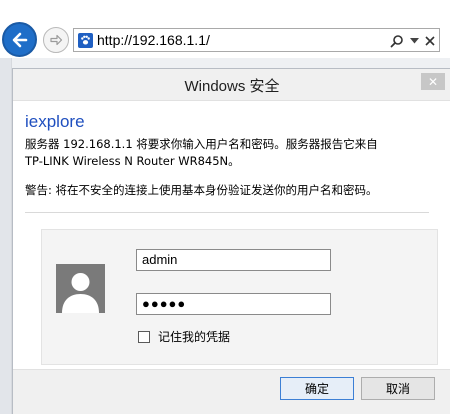  I want to click on close-icon: ✕, so click(433, 81).